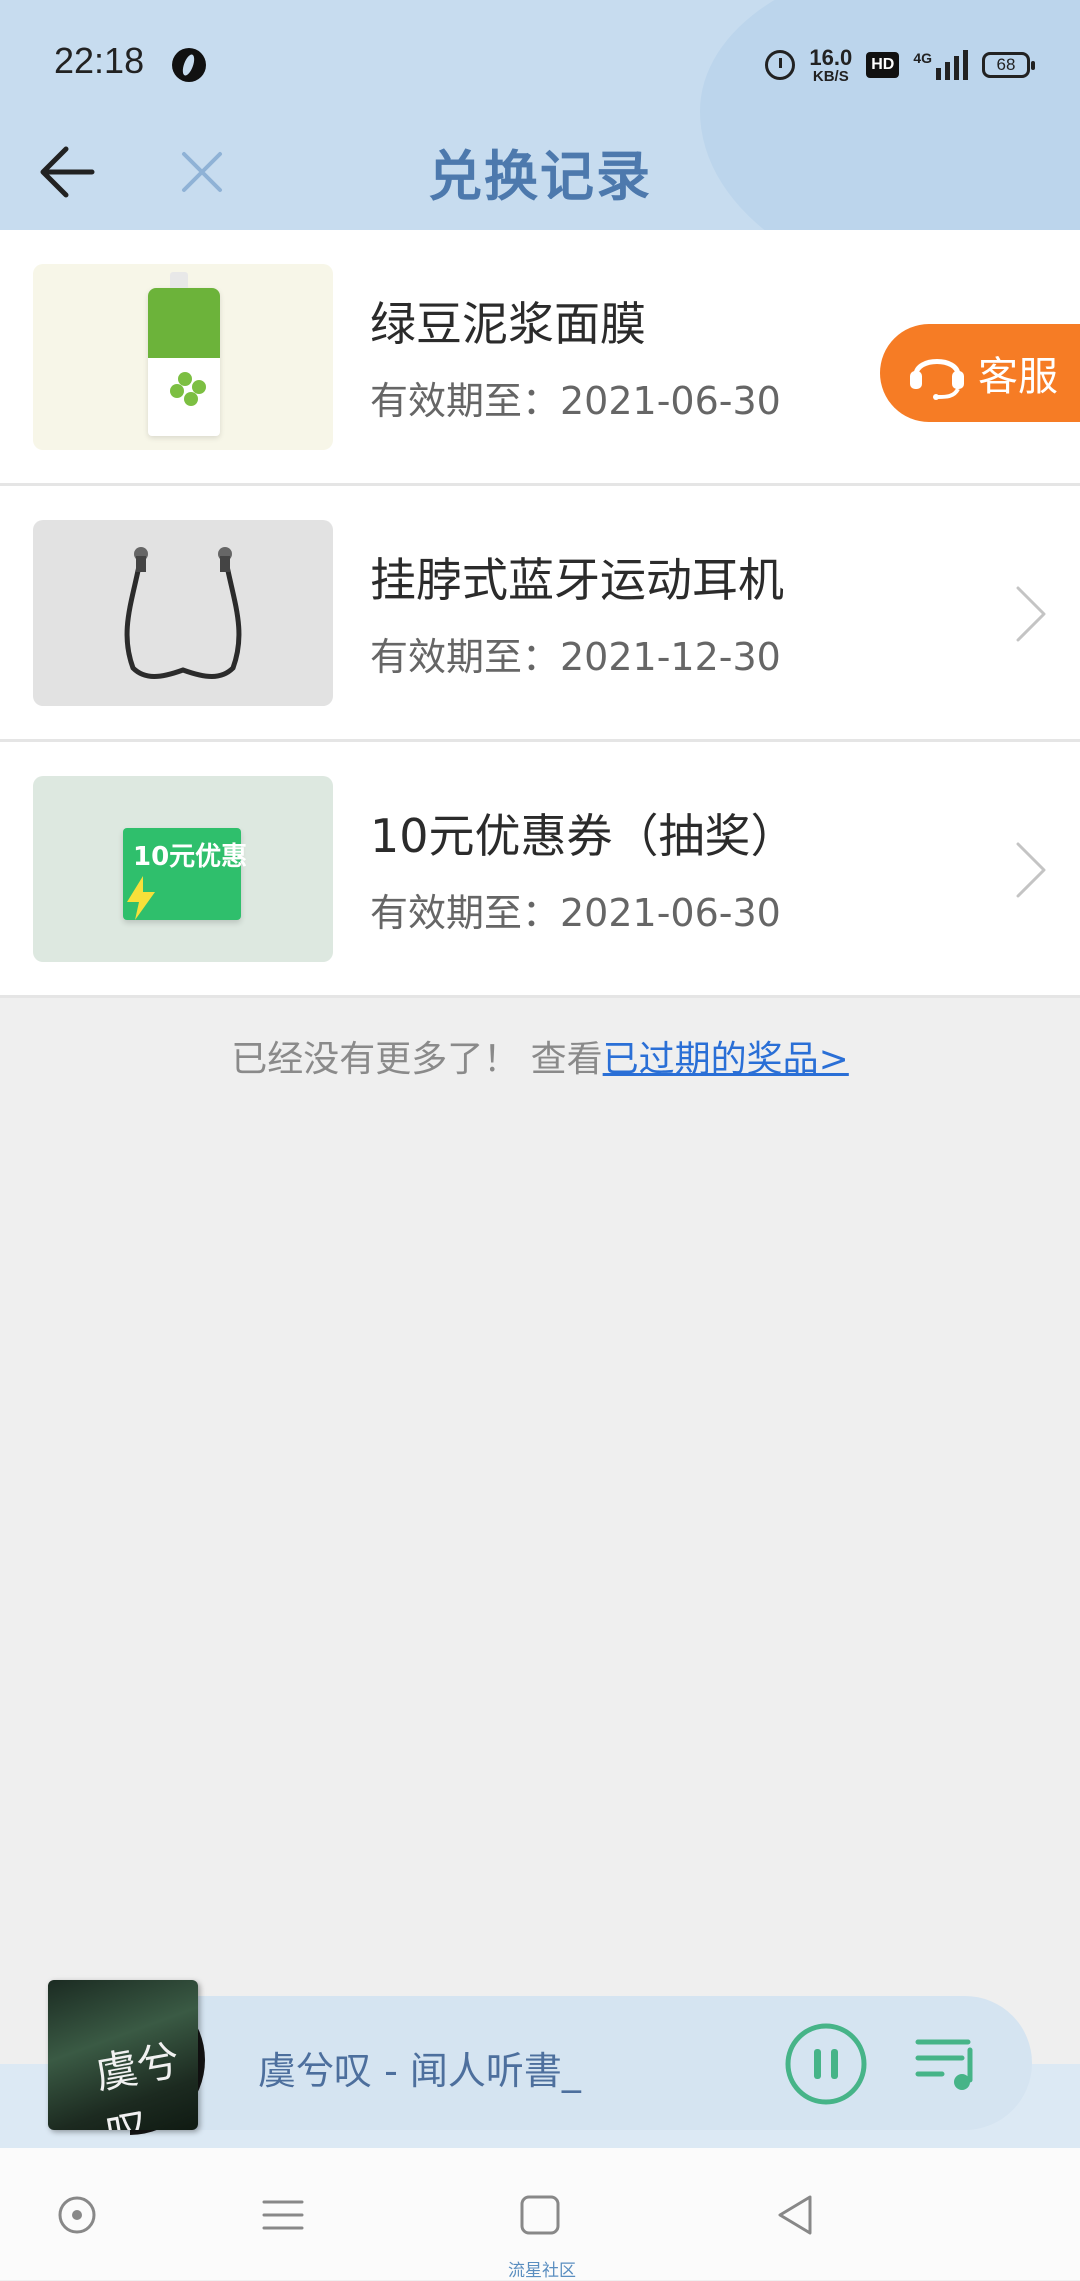 This screenshot has width=1080, height=2281. I want to click on track-title: 虞兮叹 - 闻人听書_, so click(419, 2067).